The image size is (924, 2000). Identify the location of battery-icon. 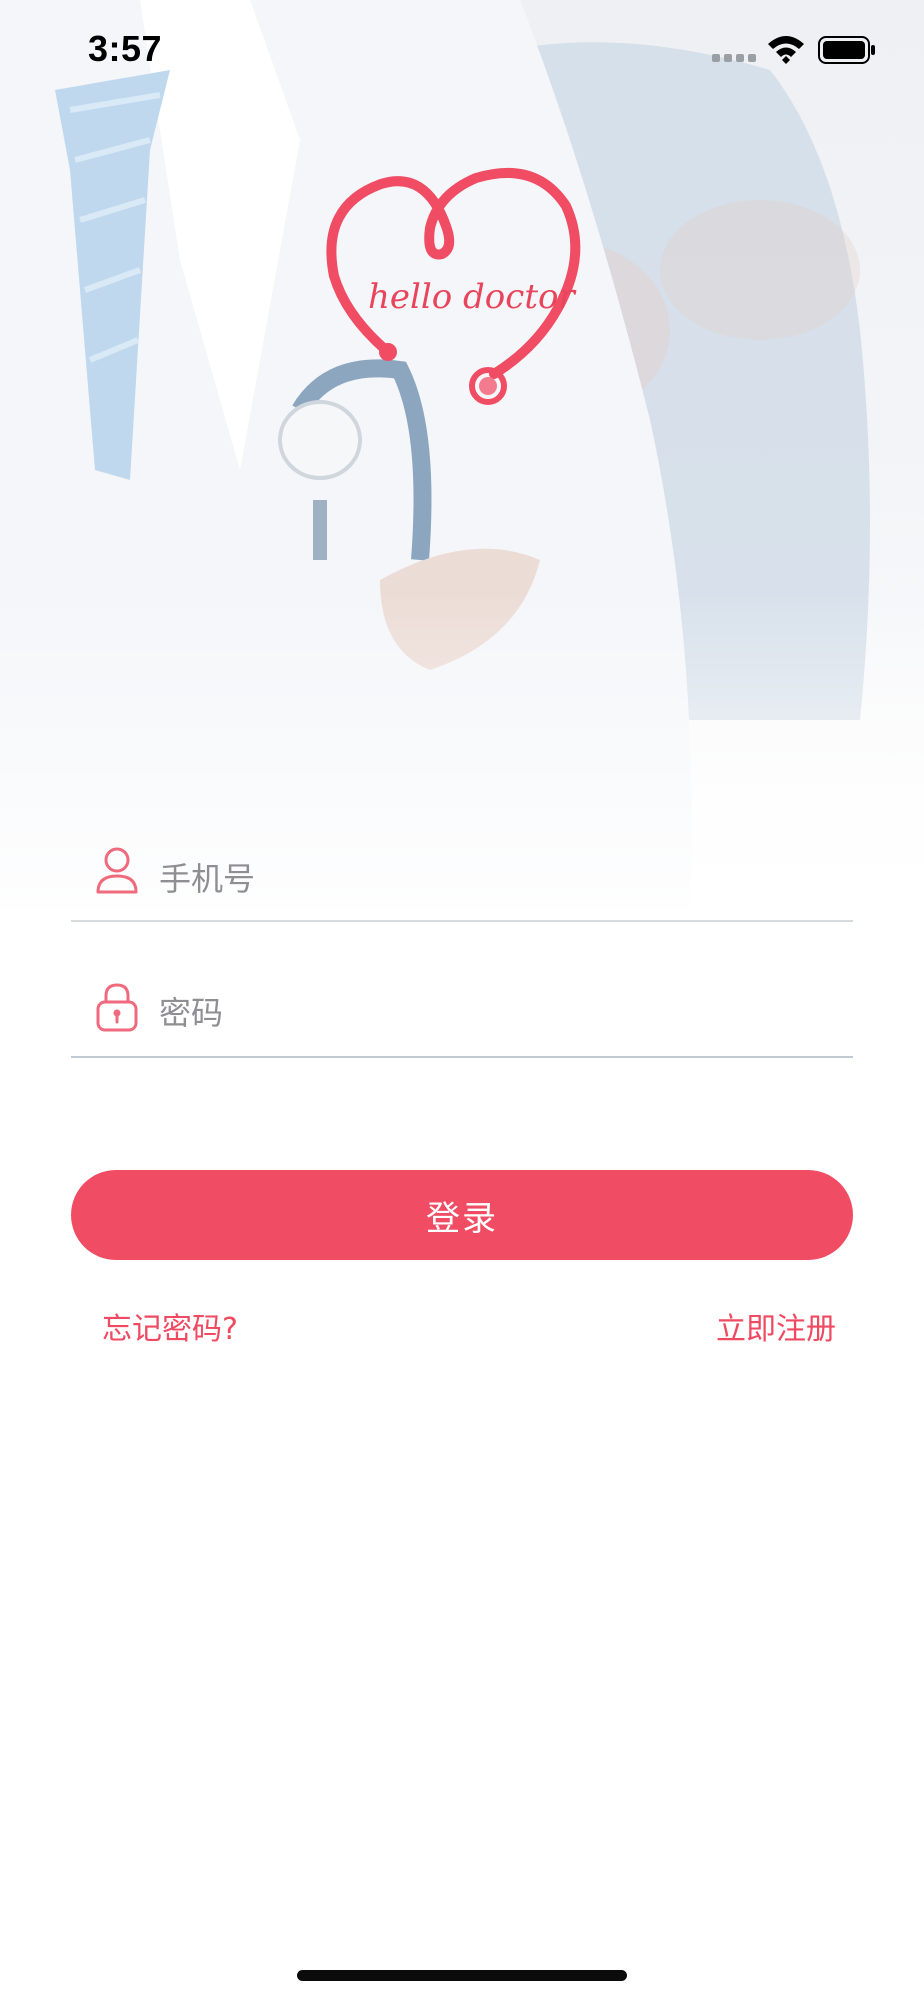
(846, 50).